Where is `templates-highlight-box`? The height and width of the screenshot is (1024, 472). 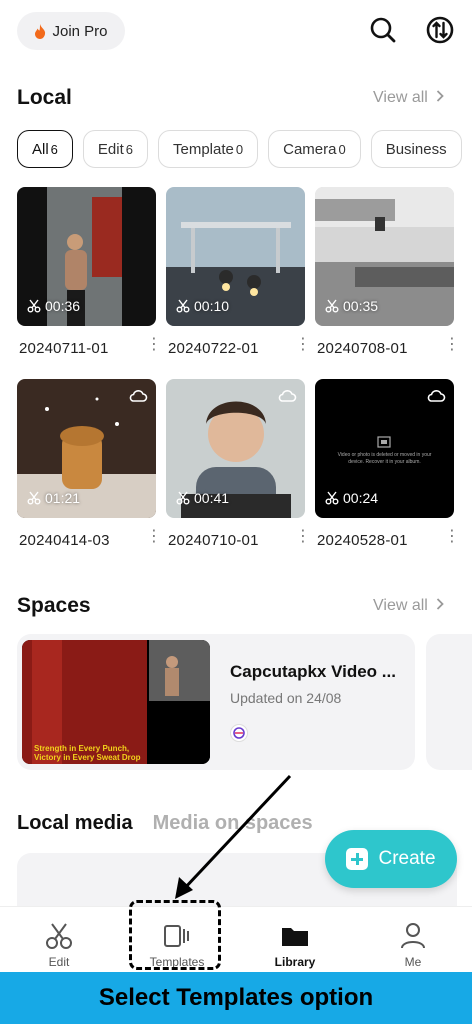 templates-highlight-box is located at coordinates (175, 935).